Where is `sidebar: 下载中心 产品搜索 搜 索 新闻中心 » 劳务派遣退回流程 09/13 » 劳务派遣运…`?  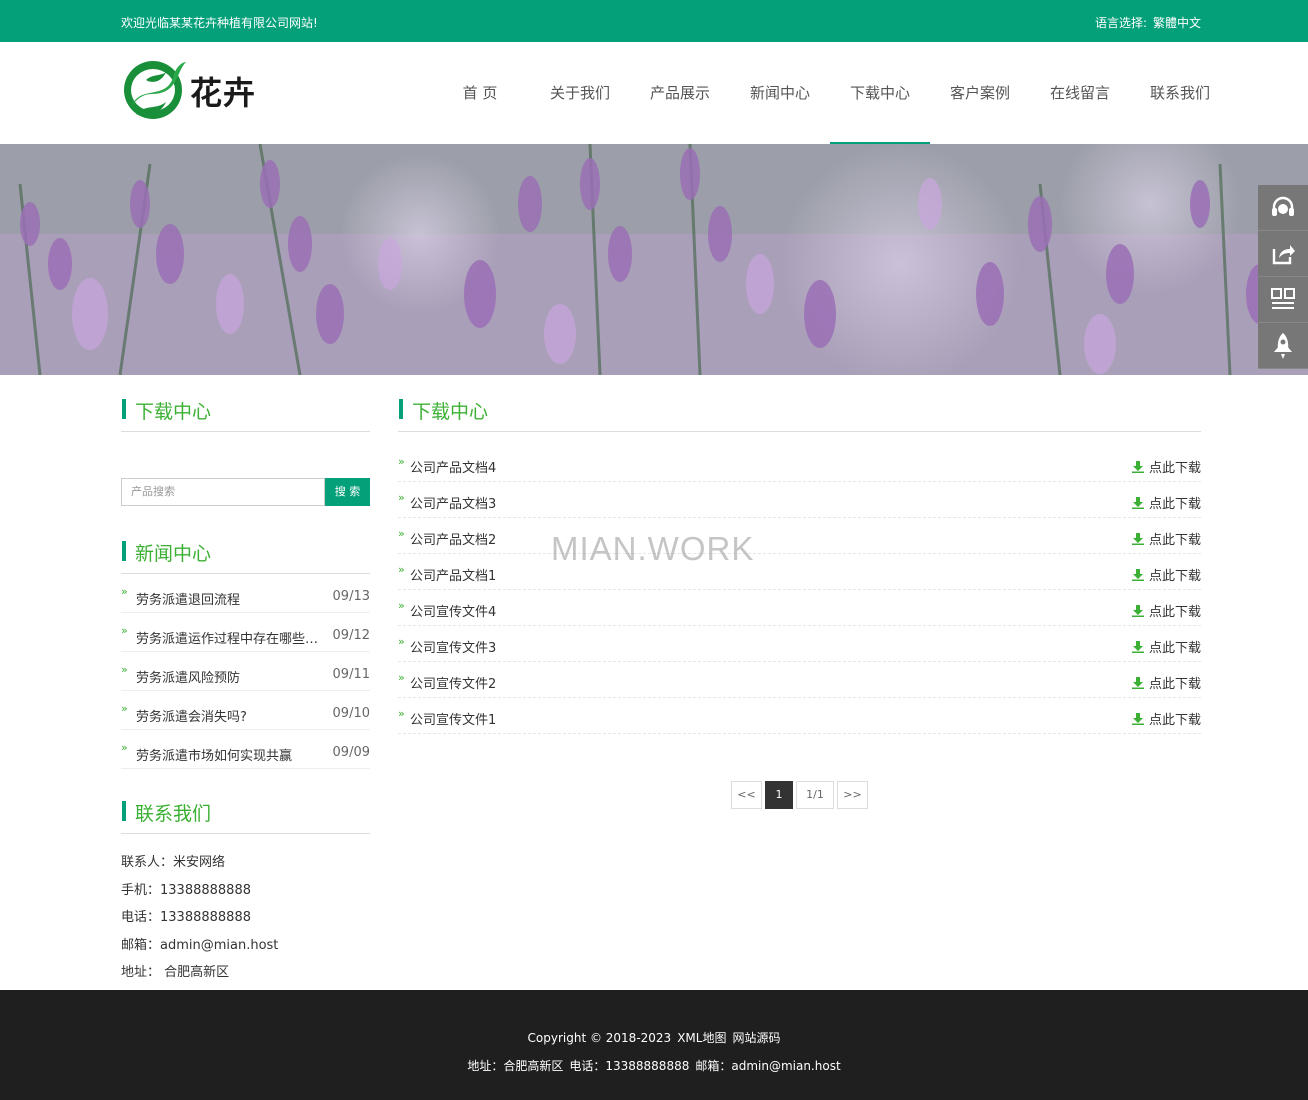
sidebar: 下载中心 产品搜索 搜 索 新闻中心 » 劳务派遣退回流程 09/13 » 劳务派遣运… is located at coordinates (245, 677).